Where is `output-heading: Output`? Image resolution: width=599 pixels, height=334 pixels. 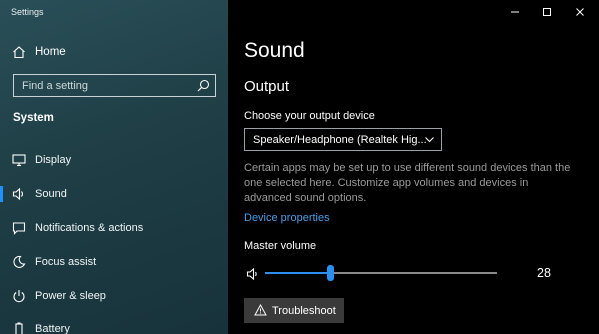 output-heading: Output is located at coordinates (267, 86).